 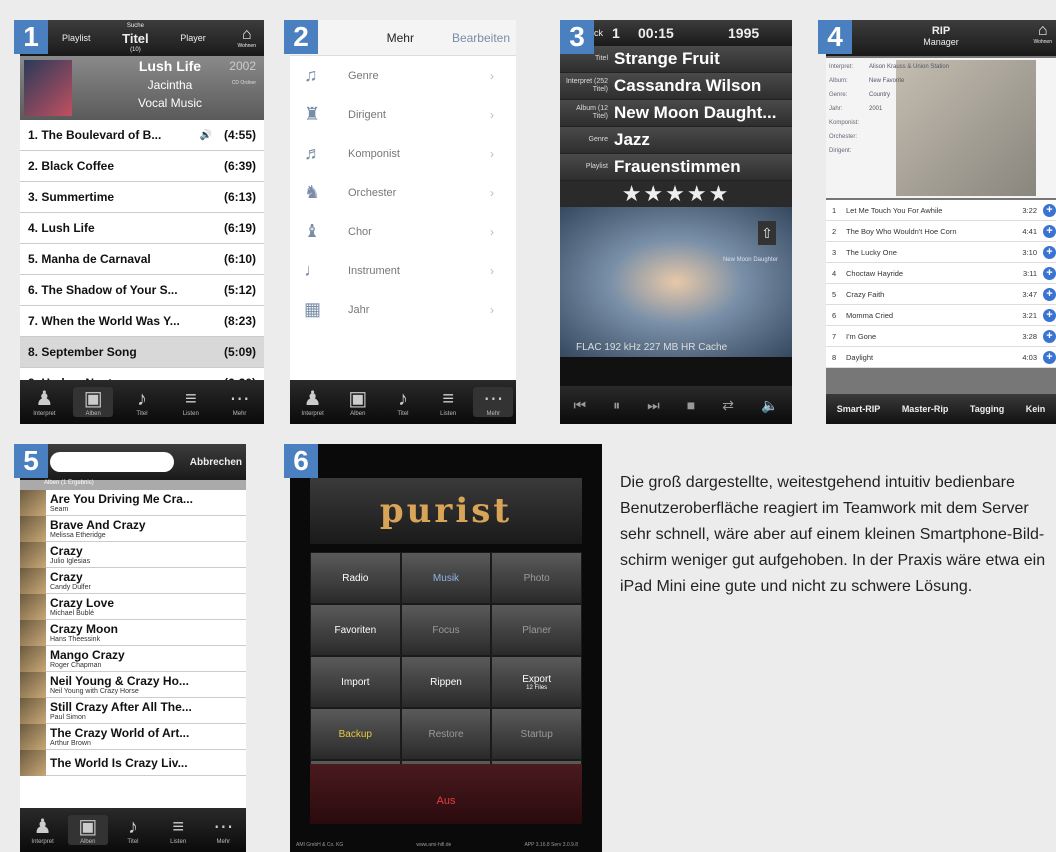 I want to click on result-row: Still Crazy After All The... Paul Simon, so click(x=133, y=710).